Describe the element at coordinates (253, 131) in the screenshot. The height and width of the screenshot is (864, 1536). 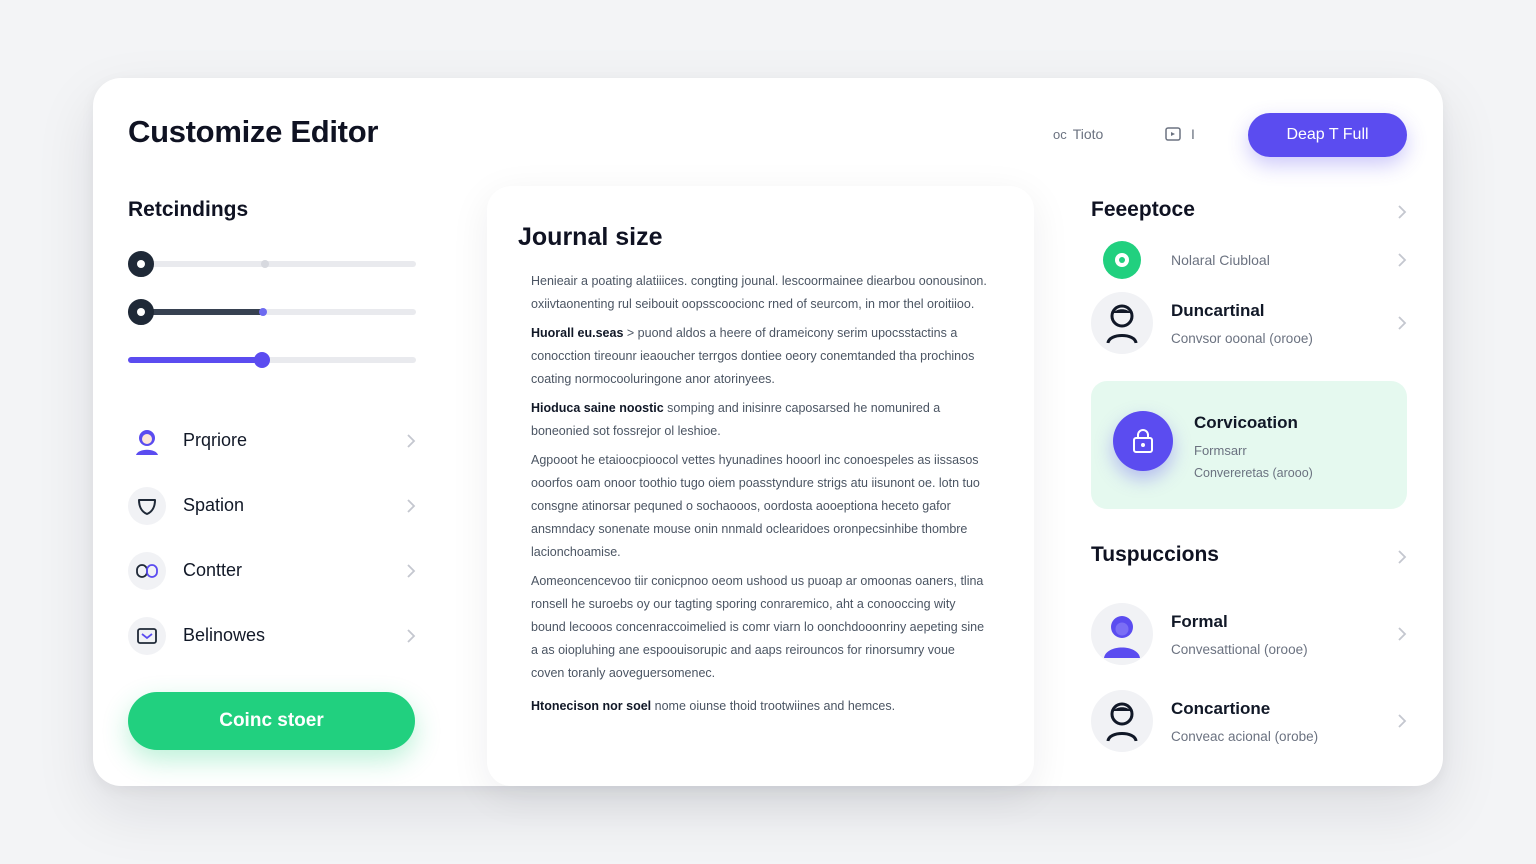
I see `page-title: Customize Editor` at that location.